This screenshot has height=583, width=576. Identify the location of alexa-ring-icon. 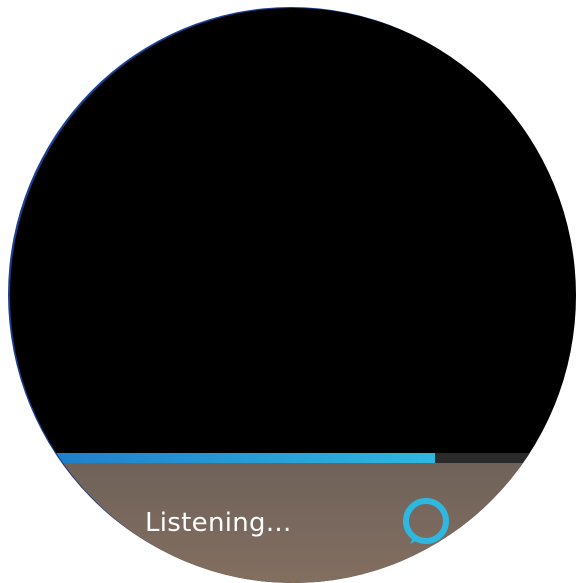
(426, 521).